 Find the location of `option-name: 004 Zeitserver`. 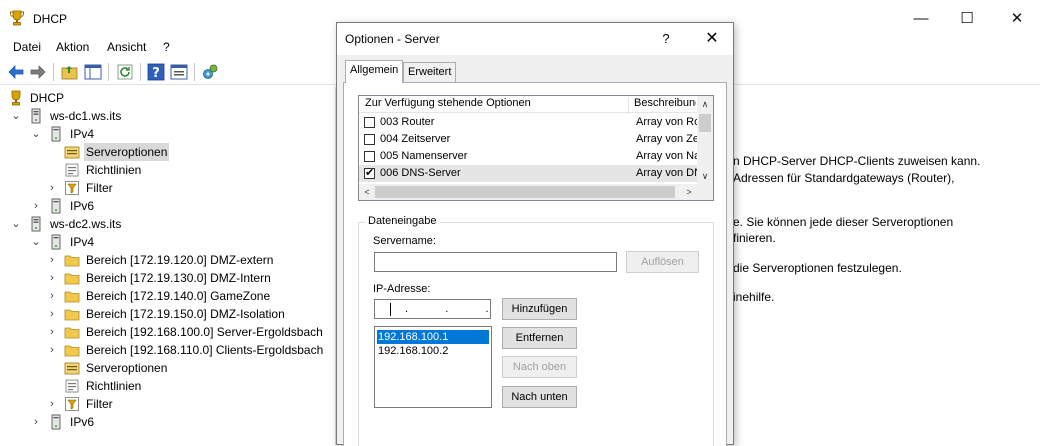

option-name: 004 Zeitserver is located at coordinates (415, 139).